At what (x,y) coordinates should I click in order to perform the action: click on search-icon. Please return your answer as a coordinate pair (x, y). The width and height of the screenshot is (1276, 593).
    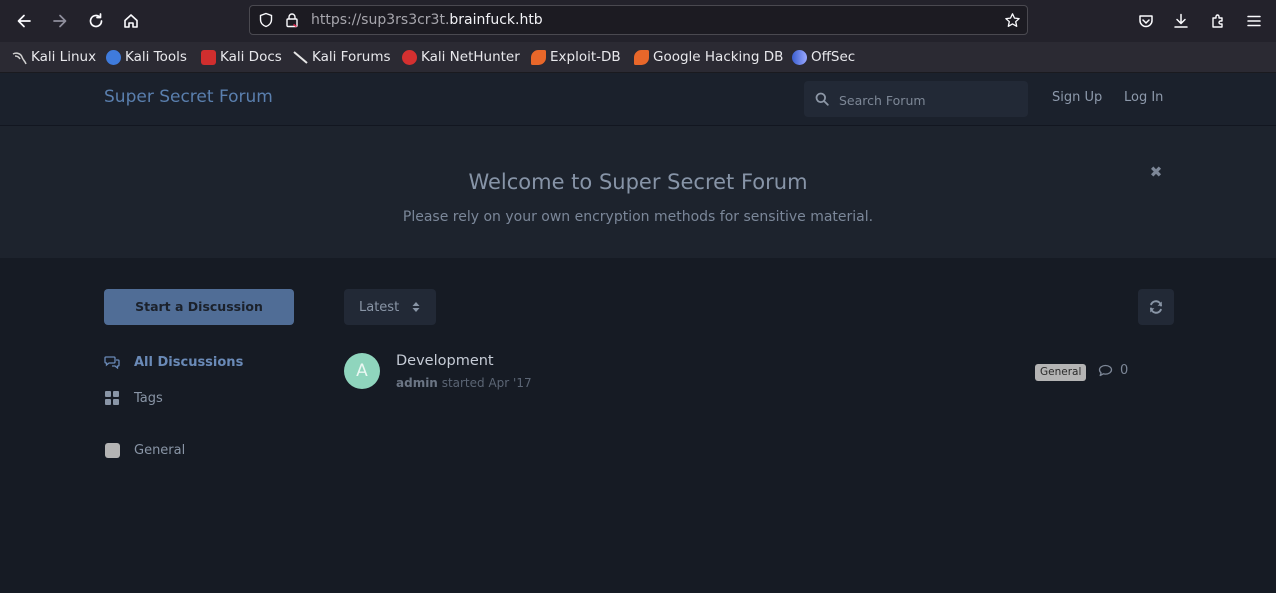
    Looking at the image, I should click on (822, 99).